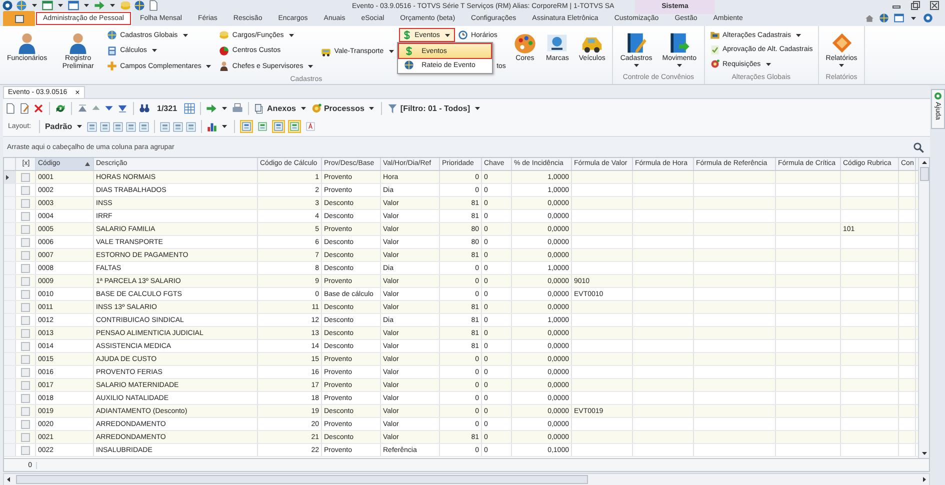 The image size is (945, 485). Describe the element at coordinates (8, 479) in the screenshot. I see `scroll-left-icon` at that location.